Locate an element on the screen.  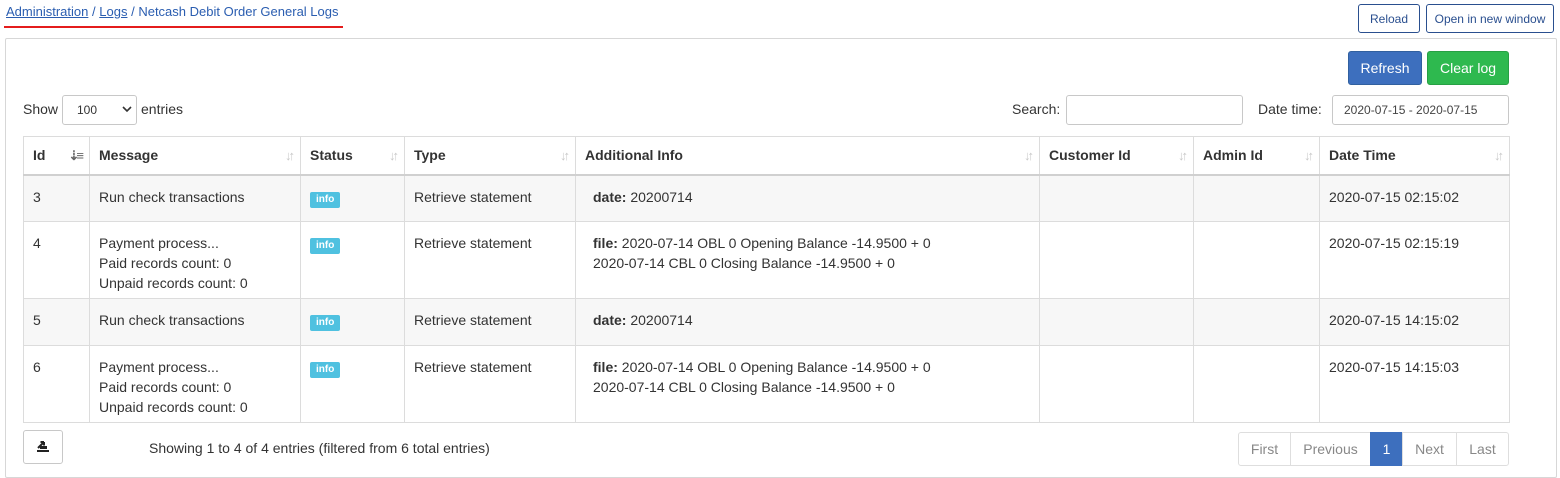
export-button is located at coordinates (43, 447).